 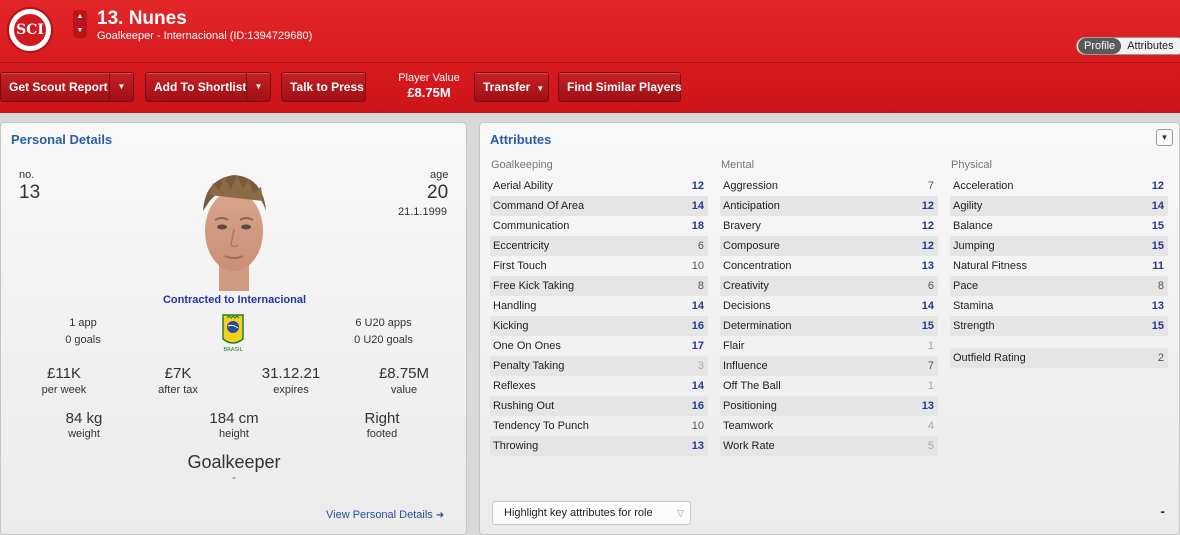 What do you see at coordinates (829, 346) in the screenshot?
I see `attribute-row: Flair 1` at bounding box center [829, 346].